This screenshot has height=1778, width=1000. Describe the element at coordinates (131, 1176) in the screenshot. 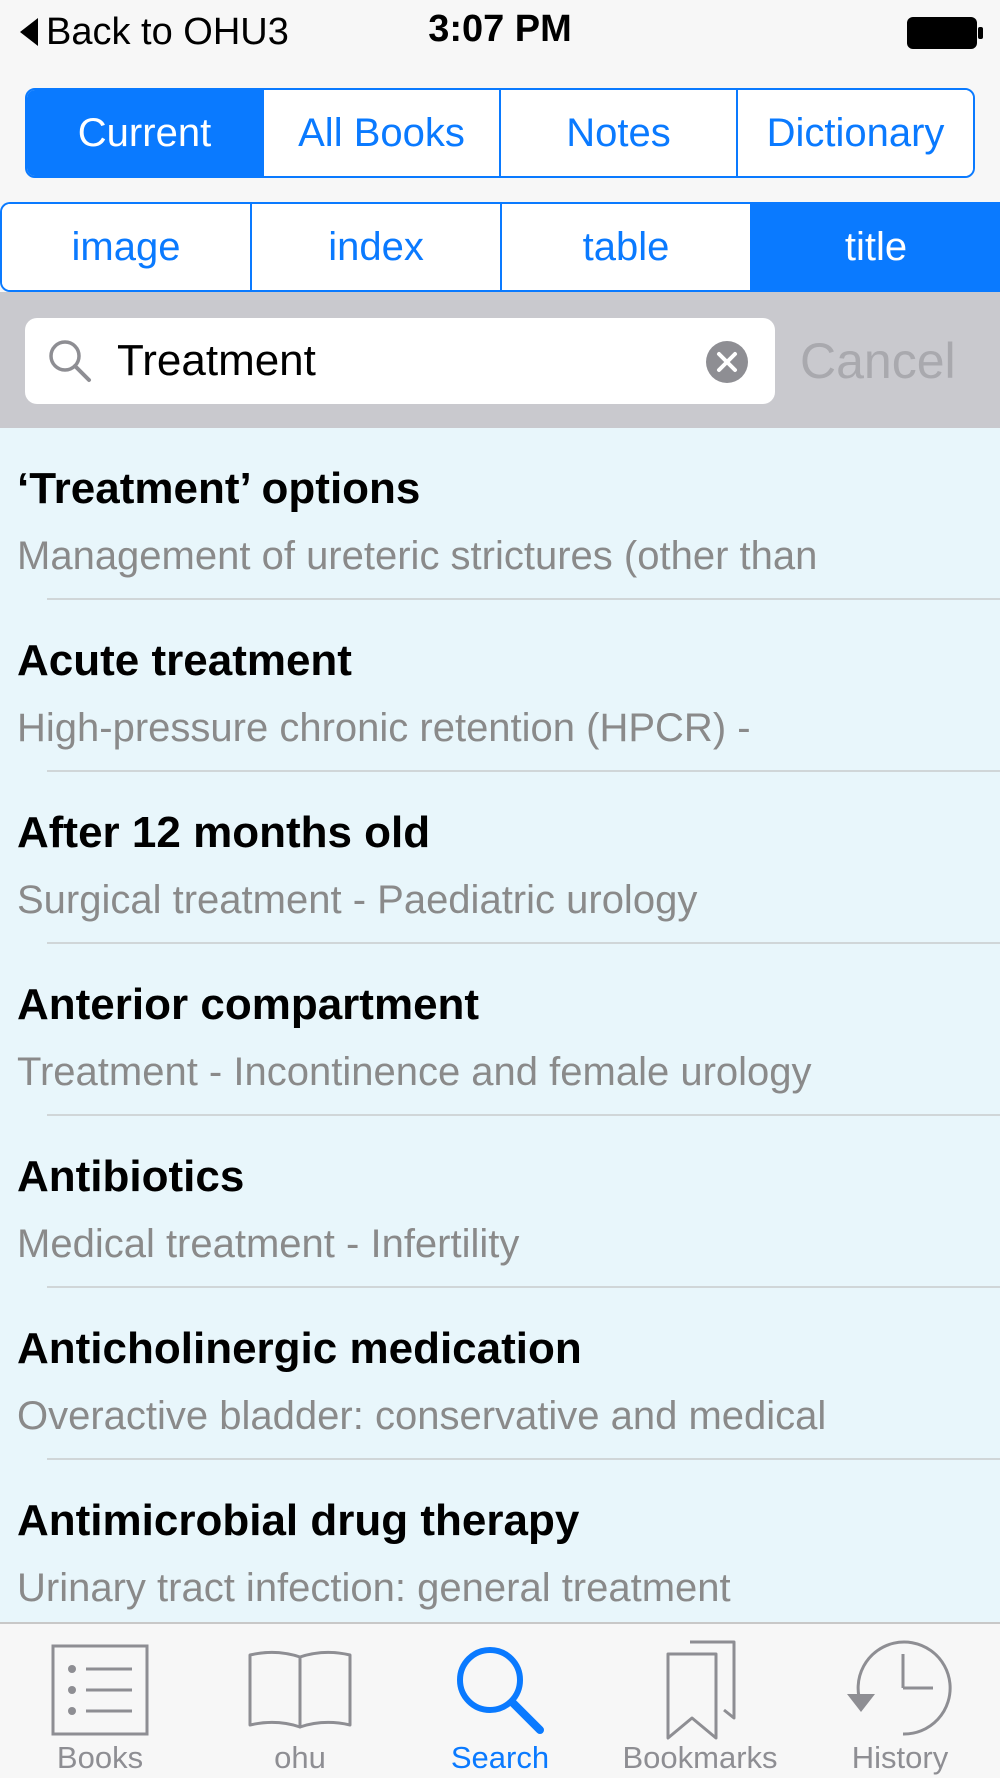

I see `result-title: Antibiotics` at that location.